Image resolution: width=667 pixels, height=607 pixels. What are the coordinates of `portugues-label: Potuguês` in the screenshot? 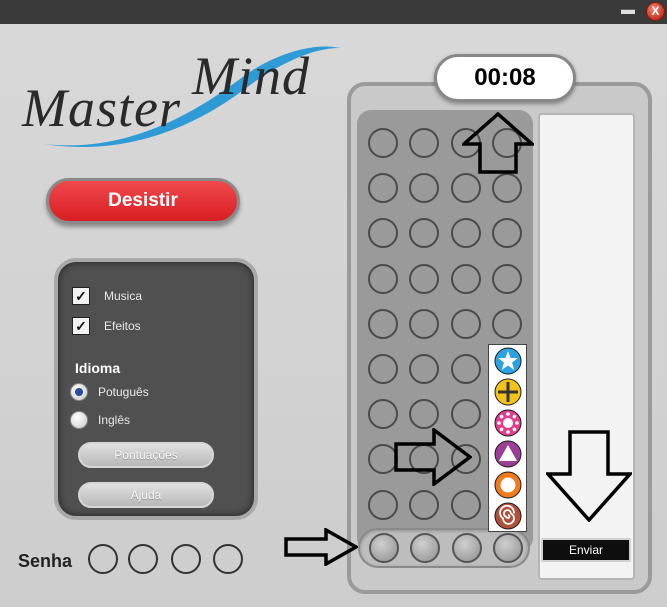 It's located at (123, 392).